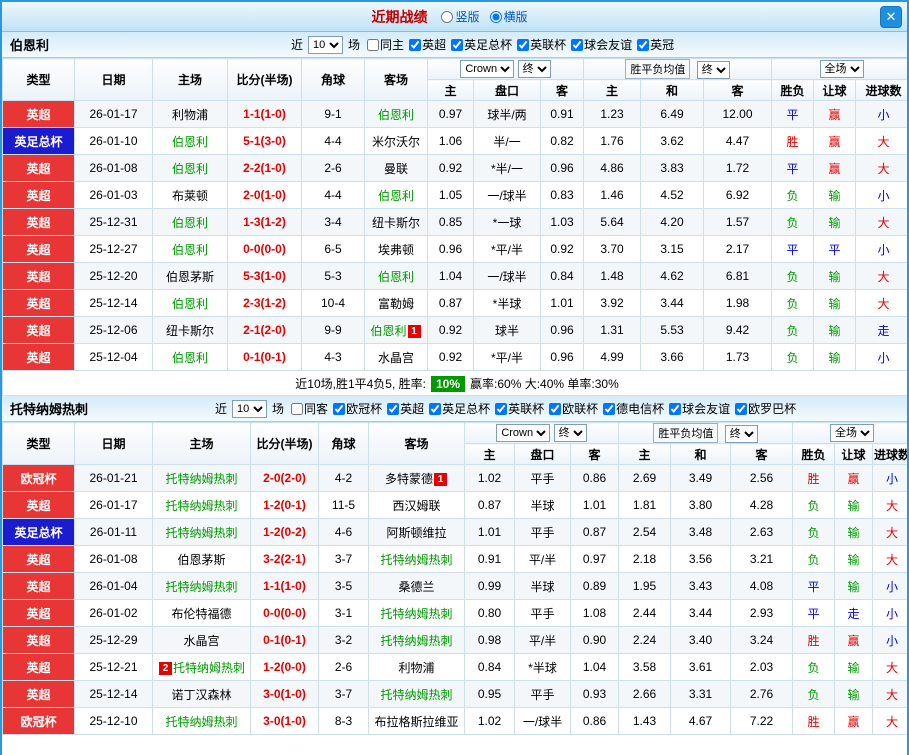 This screenshot has height=755, width=909. What do you see at coordinates (507, 249) in the screenshot?
I see `handicap-cell: *平/半` at bounding box center [507, 249].